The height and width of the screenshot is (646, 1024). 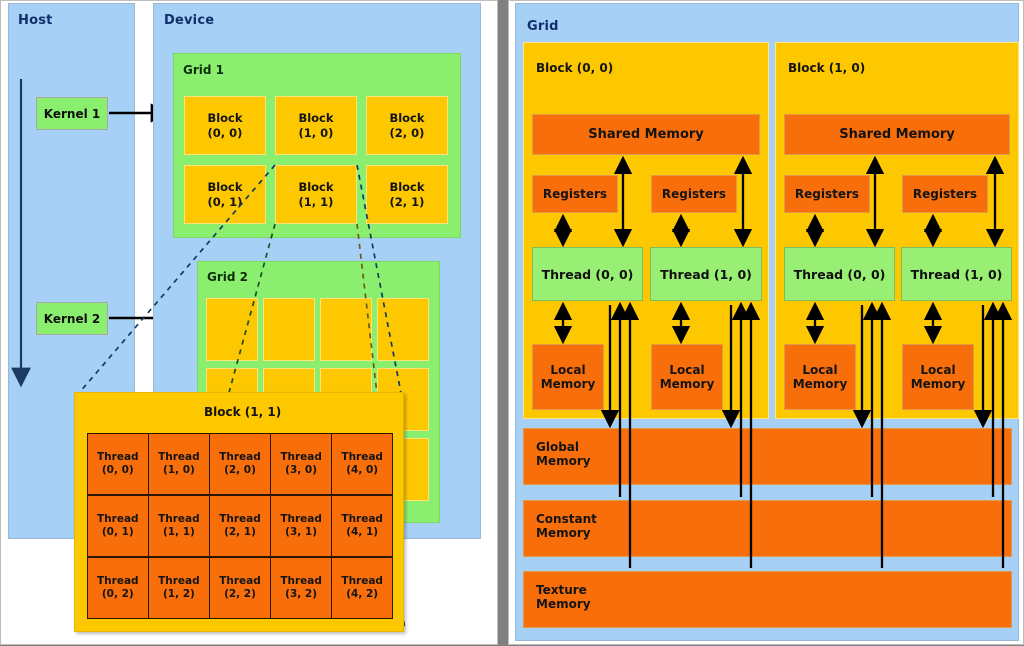 What do you see at coordinates (316, 187) in the screenshot?
I see `grid1-block-1-1-line1: Block` at bounding box center [316, 187].